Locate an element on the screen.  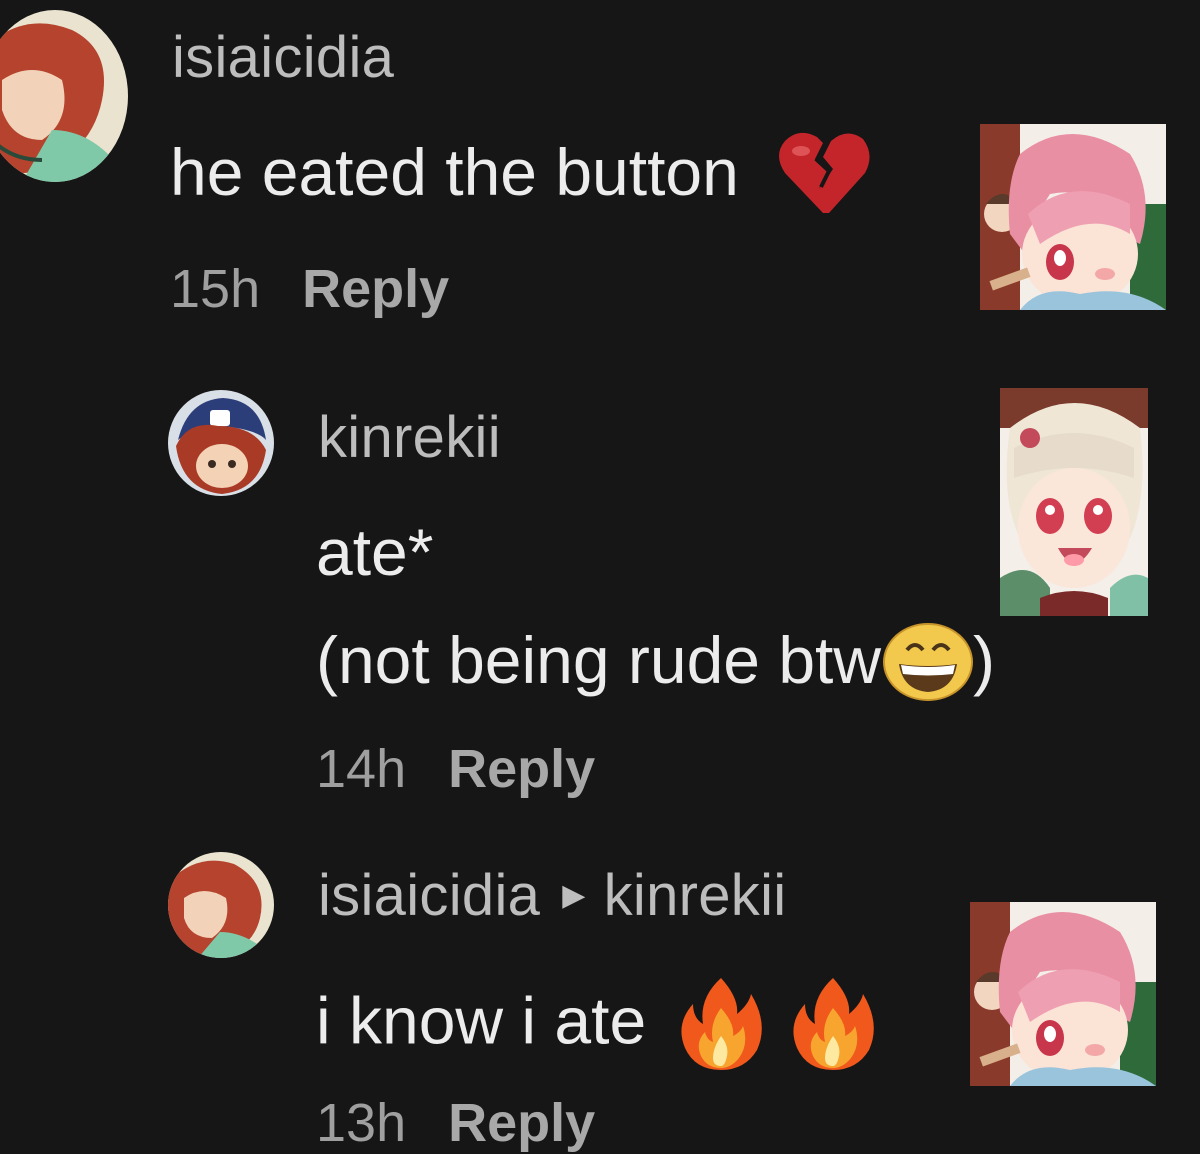
comment-meta: 14h Reply is located at coordinates (455, 769).